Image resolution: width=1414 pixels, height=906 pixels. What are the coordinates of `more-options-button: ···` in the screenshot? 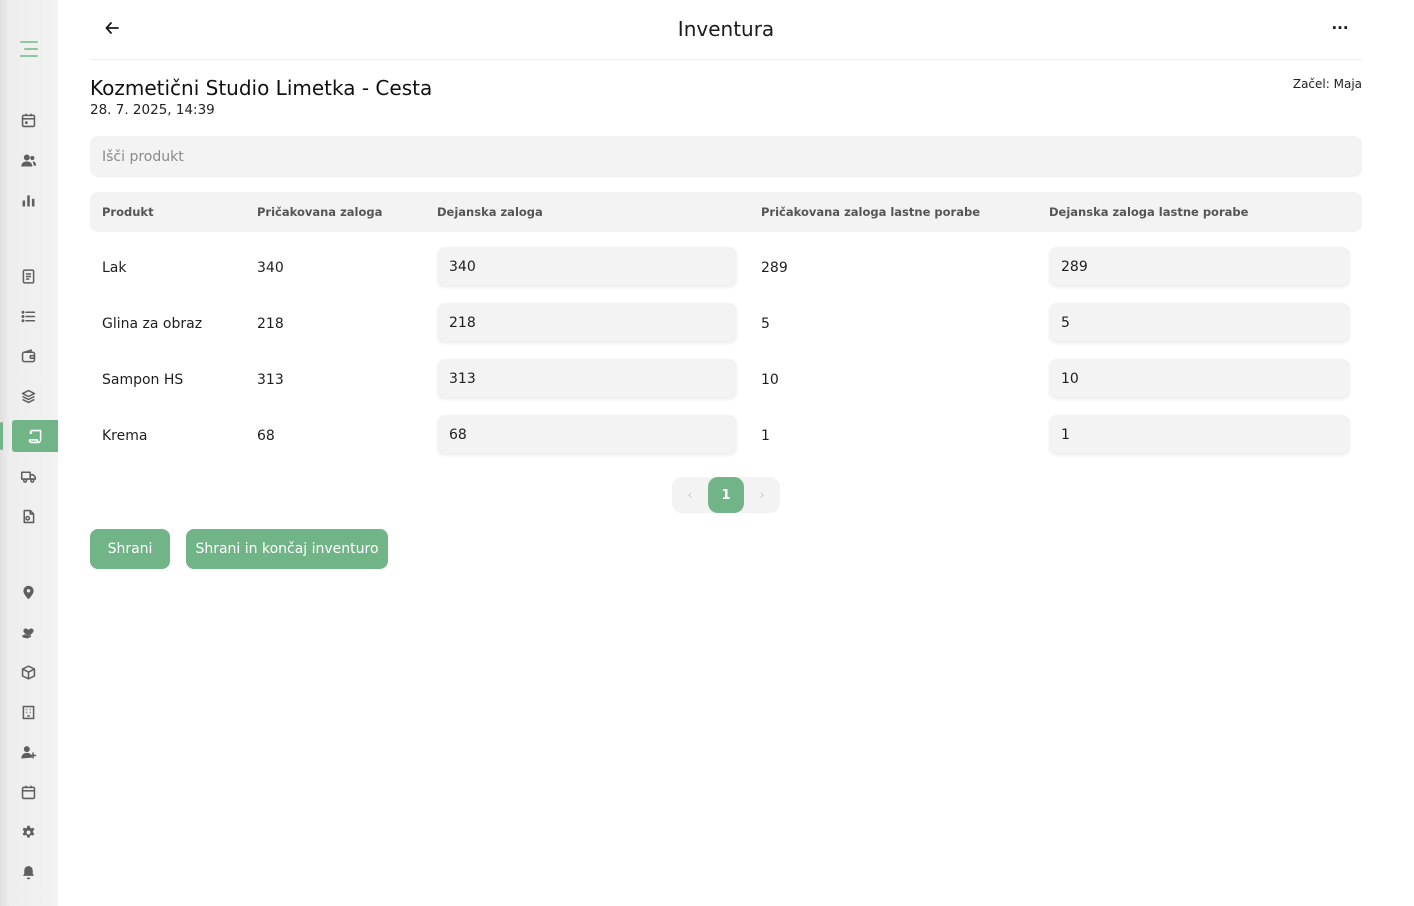 It's located at (1340, 28).